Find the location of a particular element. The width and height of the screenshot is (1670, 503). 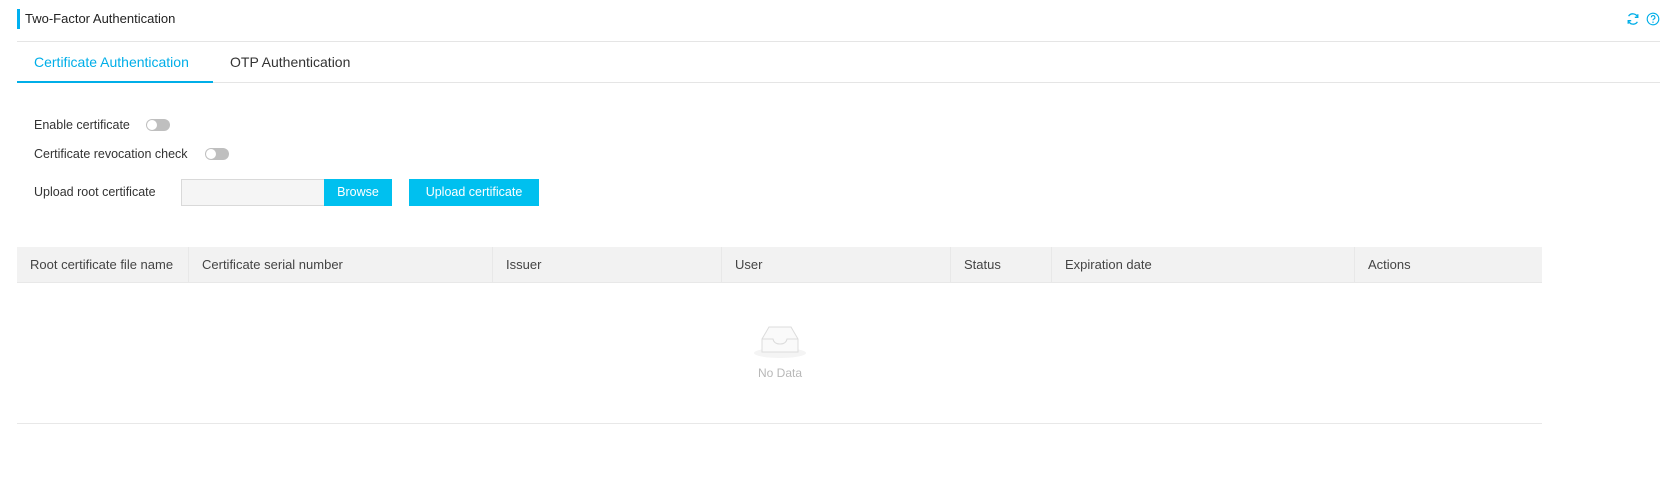

header-actions is located at coordinates (1643, 19).